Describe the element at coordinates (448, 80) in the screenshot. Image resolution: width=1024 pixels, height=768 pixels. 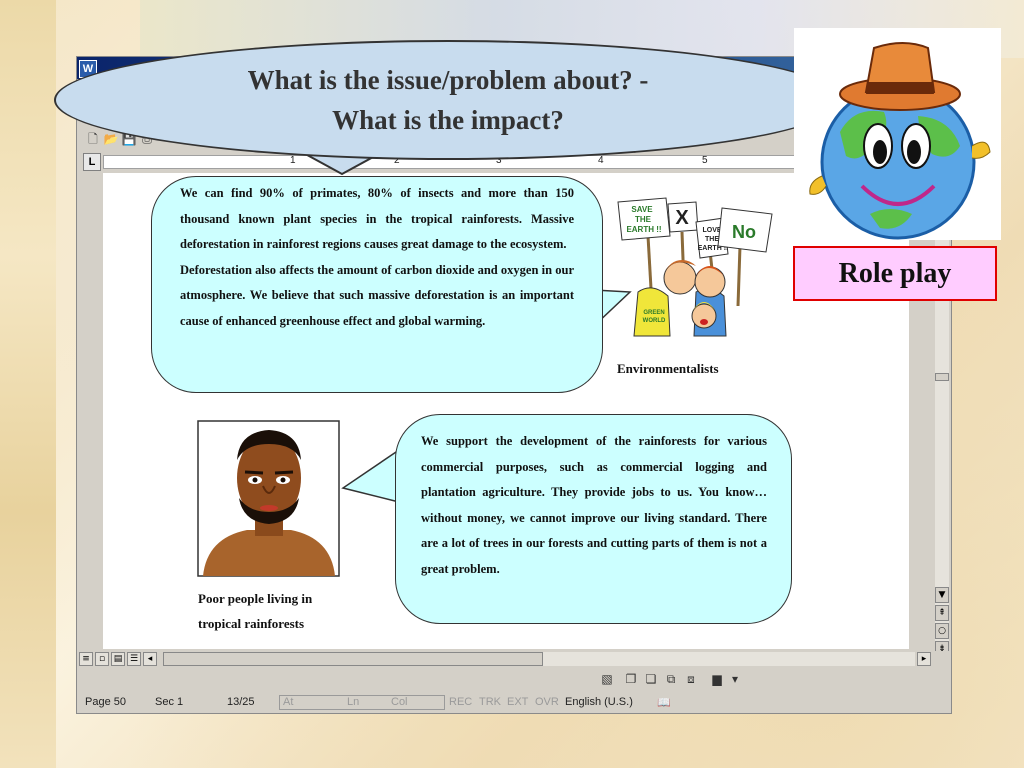
I see `question-line-1: What is the issue/problem about? -` at that location.